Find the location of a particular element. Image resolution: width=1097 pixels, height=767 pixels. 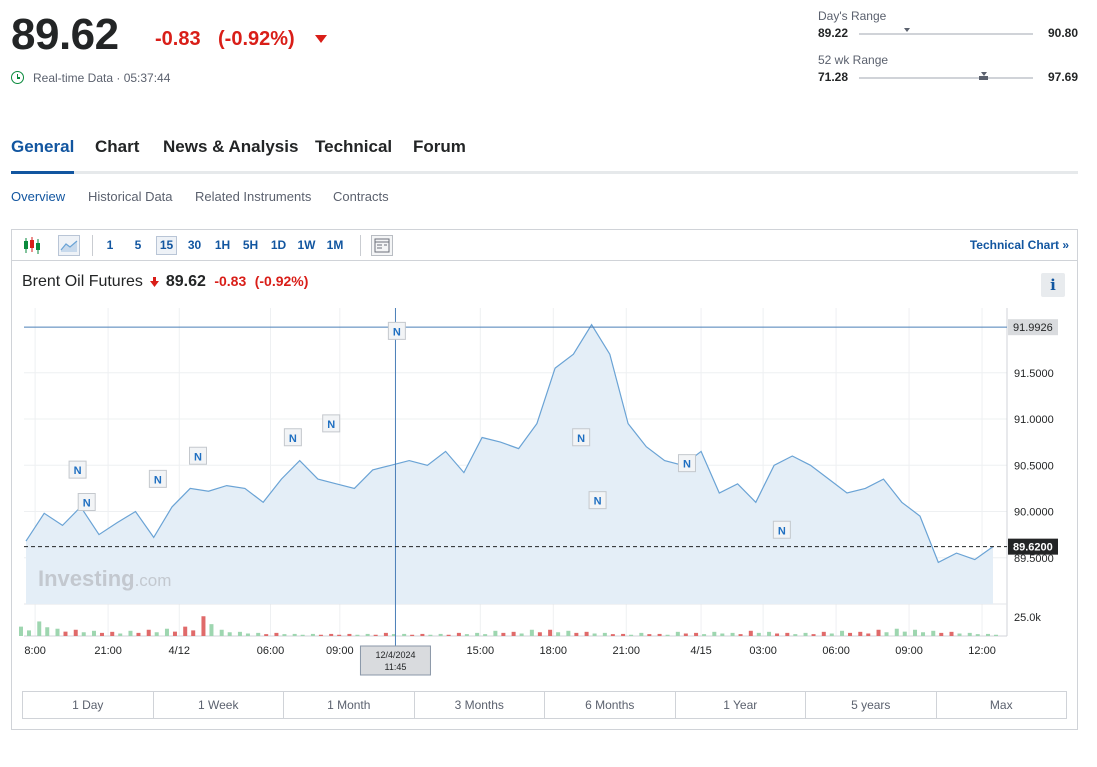

period-5-years: 5 years is located at coordinates (871, 705).